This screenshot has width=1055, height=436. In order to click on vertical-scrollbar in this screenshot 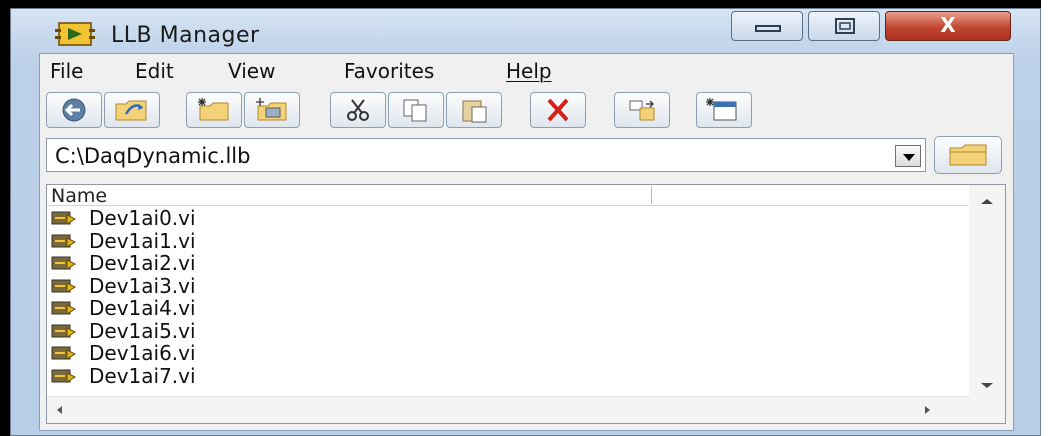, I will do `click(987, 304)`.